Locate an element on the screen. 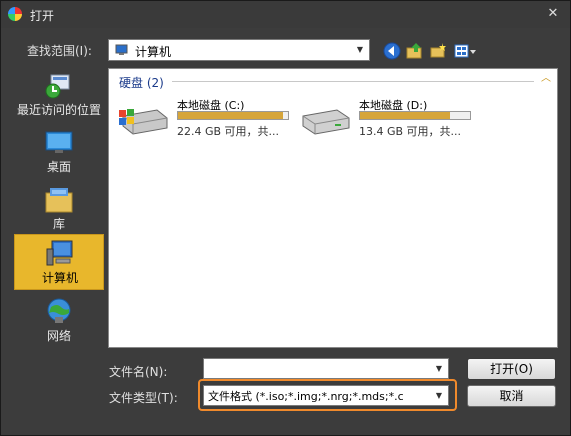 This screenshot has height=436, width=571. close-icon: ✕ is located at coordinates (553, 14).